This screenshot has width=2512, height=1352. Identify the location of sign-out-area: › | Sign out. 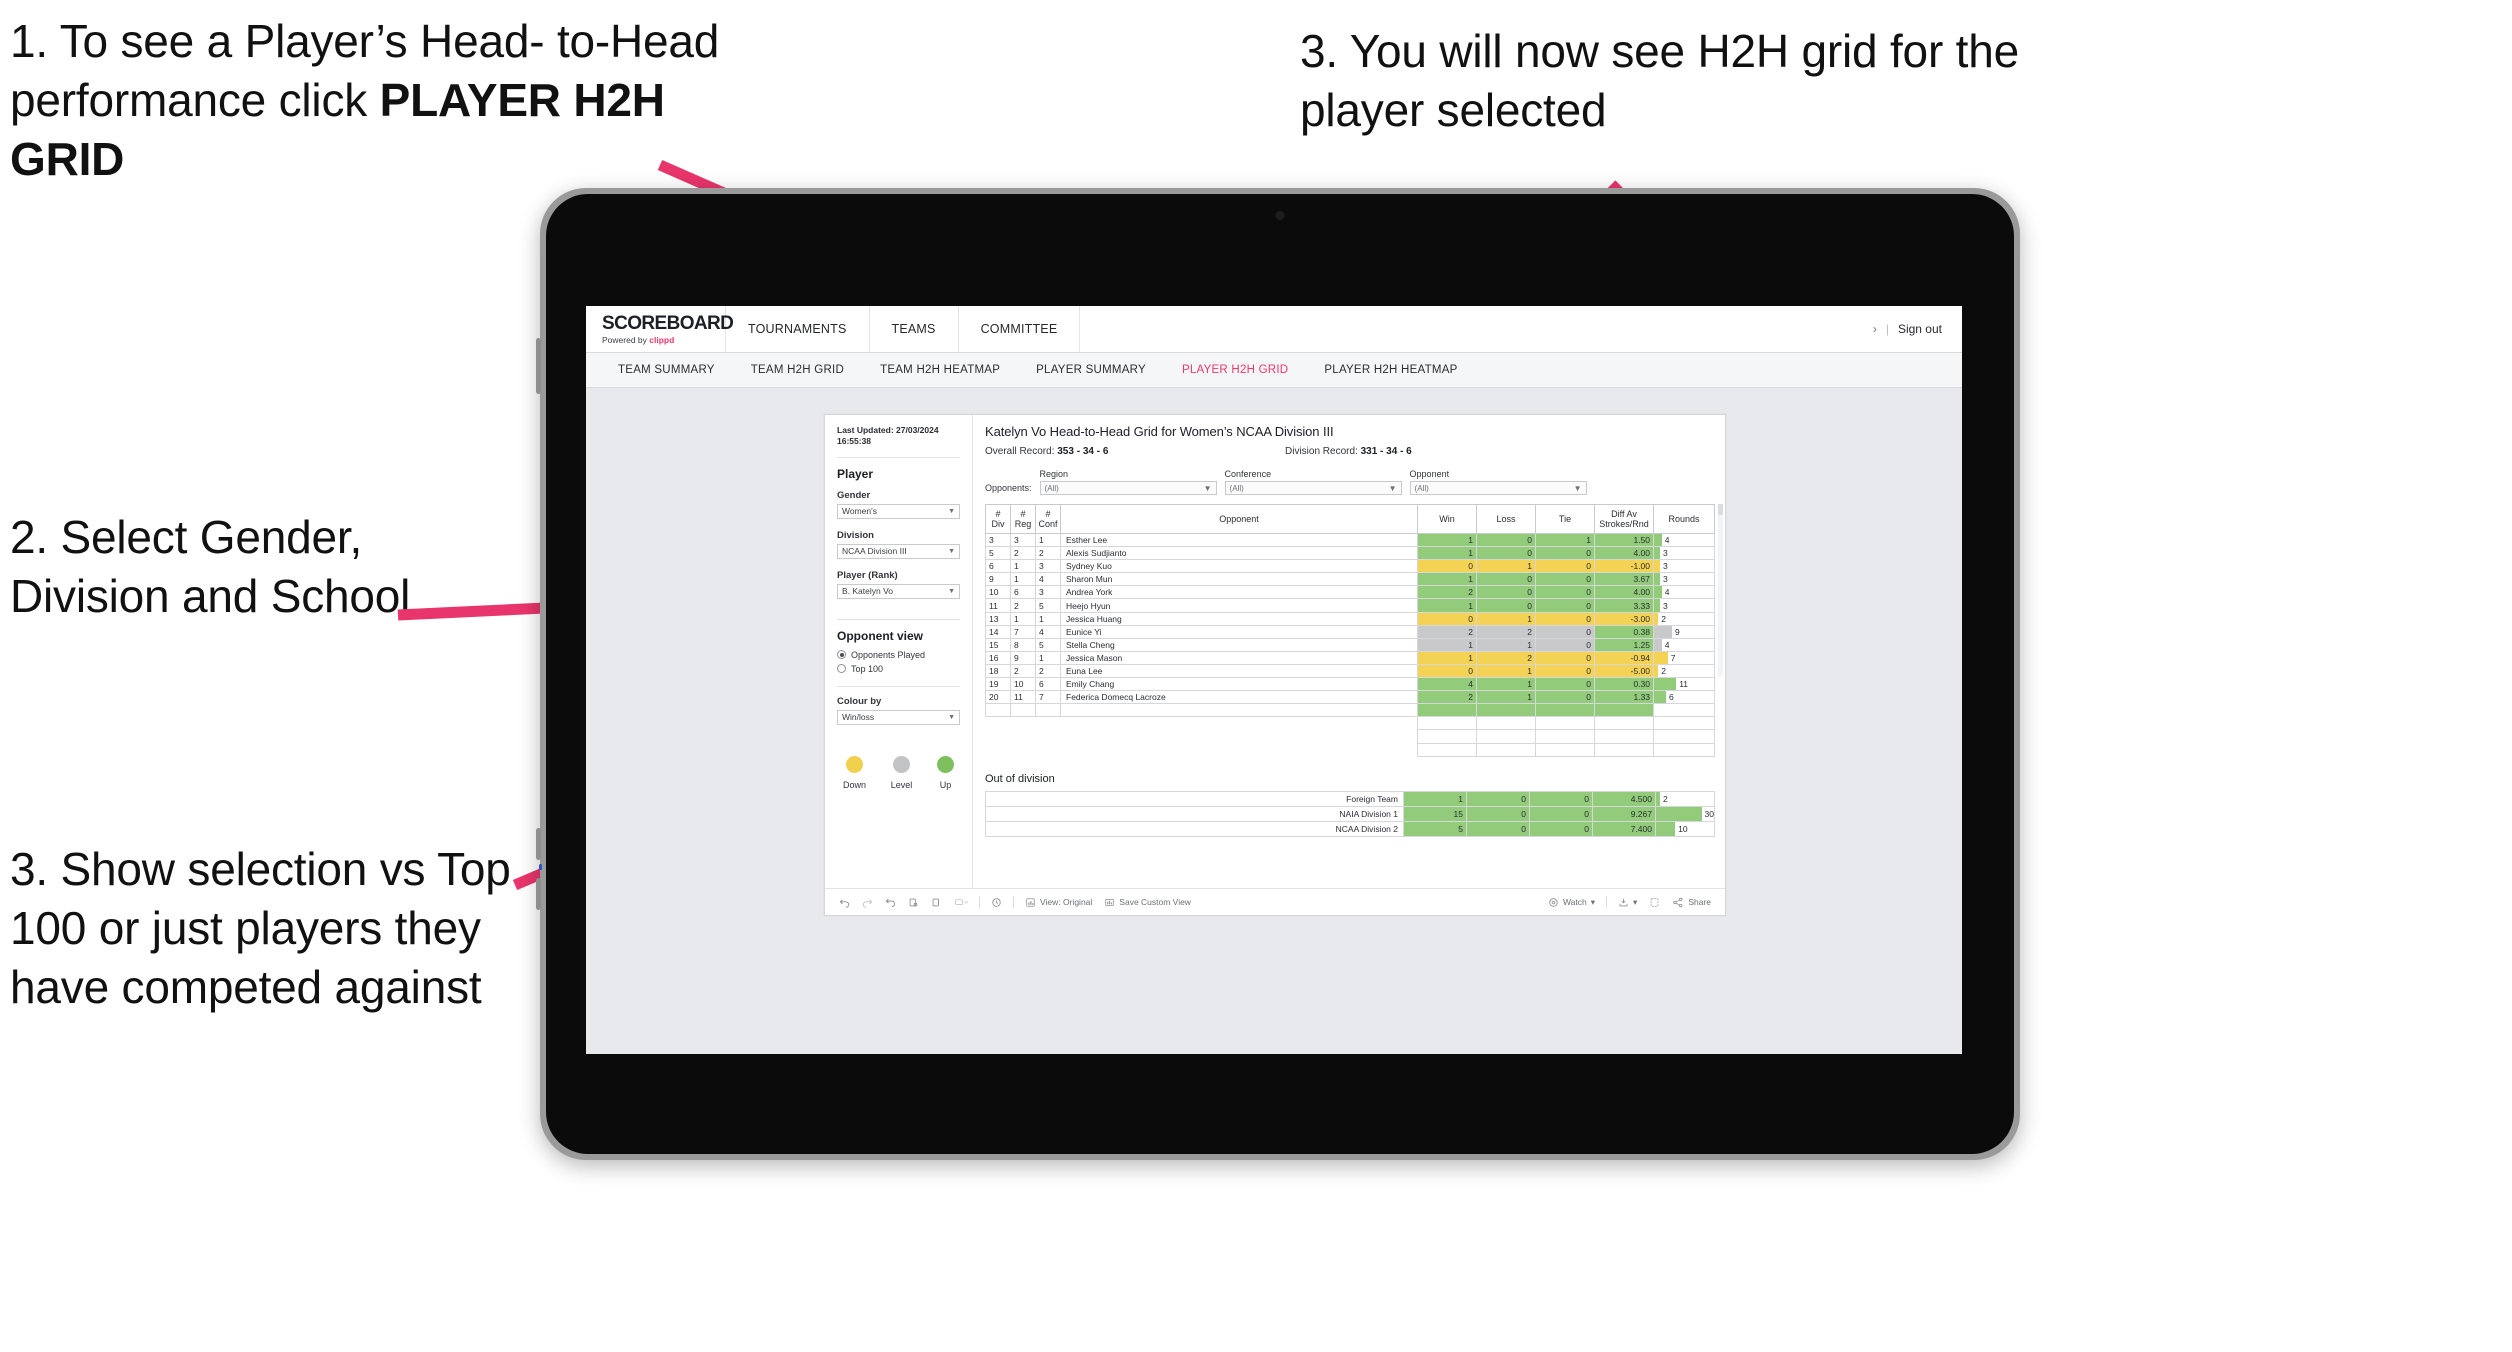
(1917, 329).